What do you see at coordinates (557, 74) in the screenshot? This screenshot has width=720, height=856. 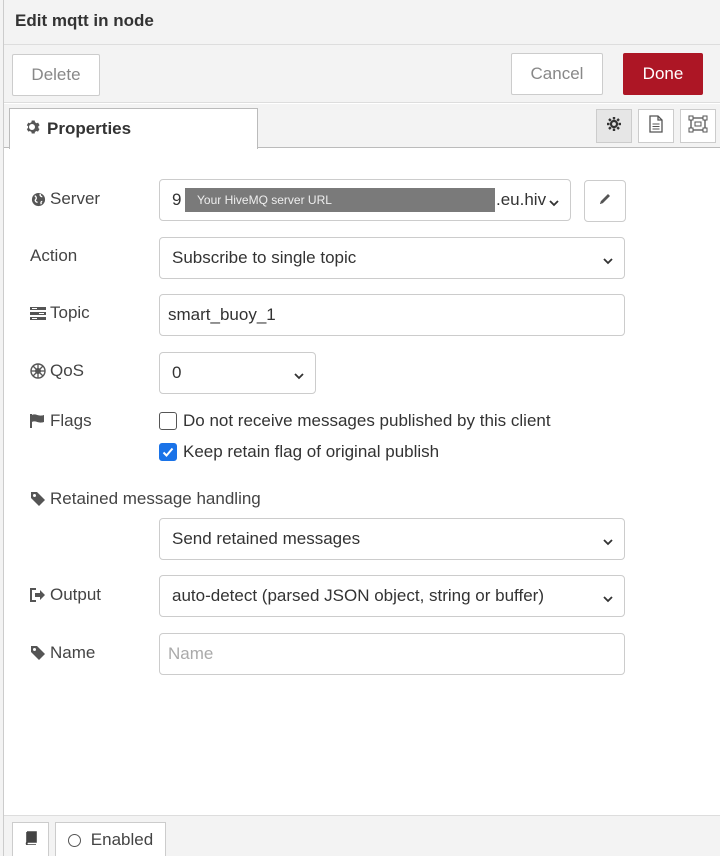 I see `cancel-button: Cancel` at bounding box center [557, 74].